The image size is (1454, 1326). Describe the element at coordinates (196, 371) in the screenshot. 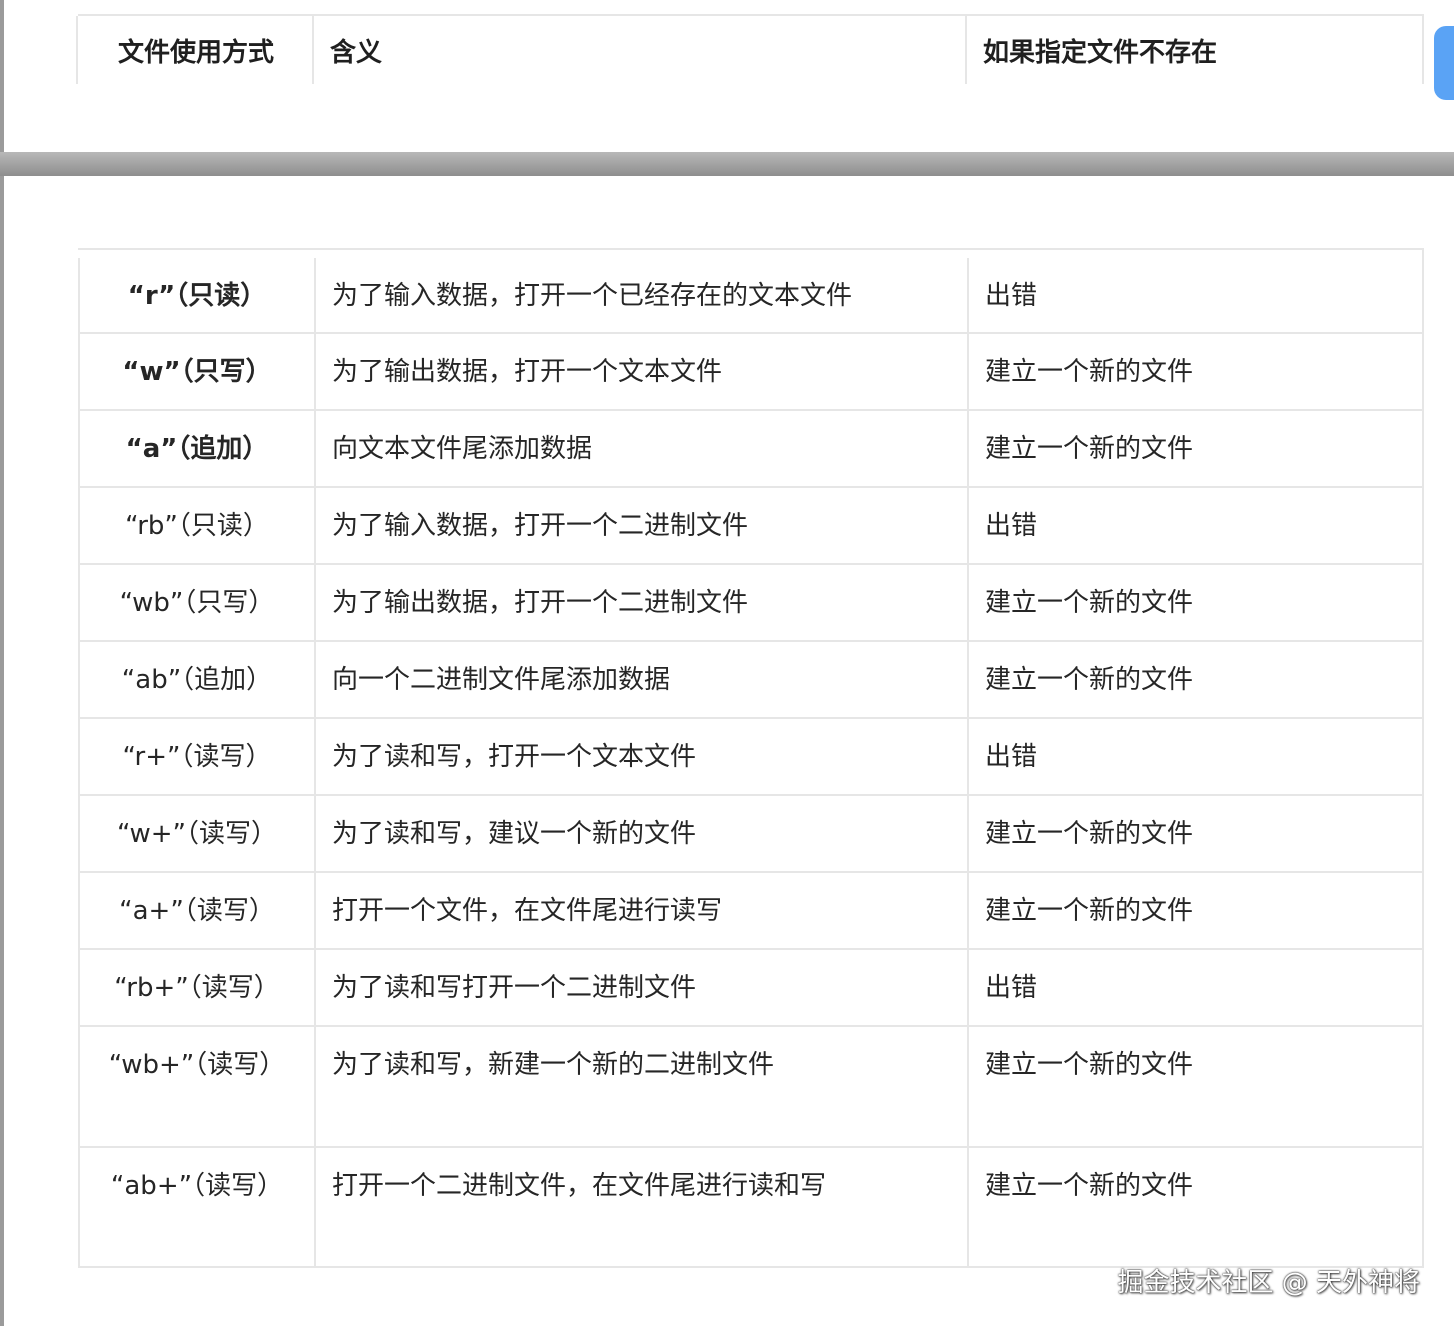

I see `cell-mode: “w”（只写）` at that location.